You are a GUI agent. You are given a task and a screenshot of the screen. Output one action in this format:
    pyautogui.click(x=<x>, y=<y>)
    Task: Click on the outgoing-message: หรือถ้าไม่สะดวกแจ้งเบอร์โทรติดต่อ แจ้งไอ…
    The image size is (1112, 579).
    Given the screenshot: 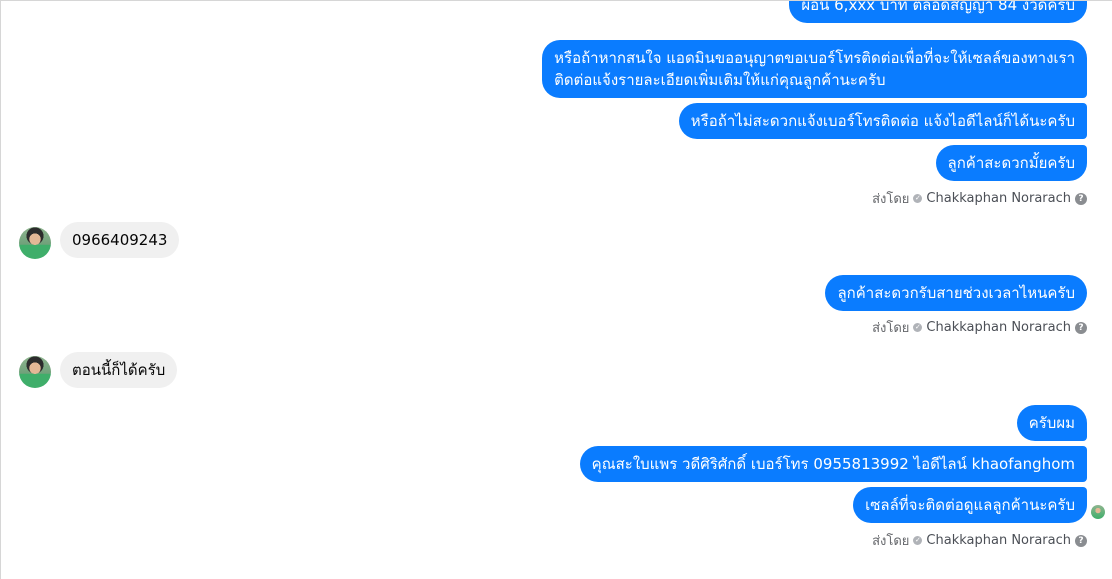 What is the action you would take?
    pyautogui.click(x=882, y=121)
    